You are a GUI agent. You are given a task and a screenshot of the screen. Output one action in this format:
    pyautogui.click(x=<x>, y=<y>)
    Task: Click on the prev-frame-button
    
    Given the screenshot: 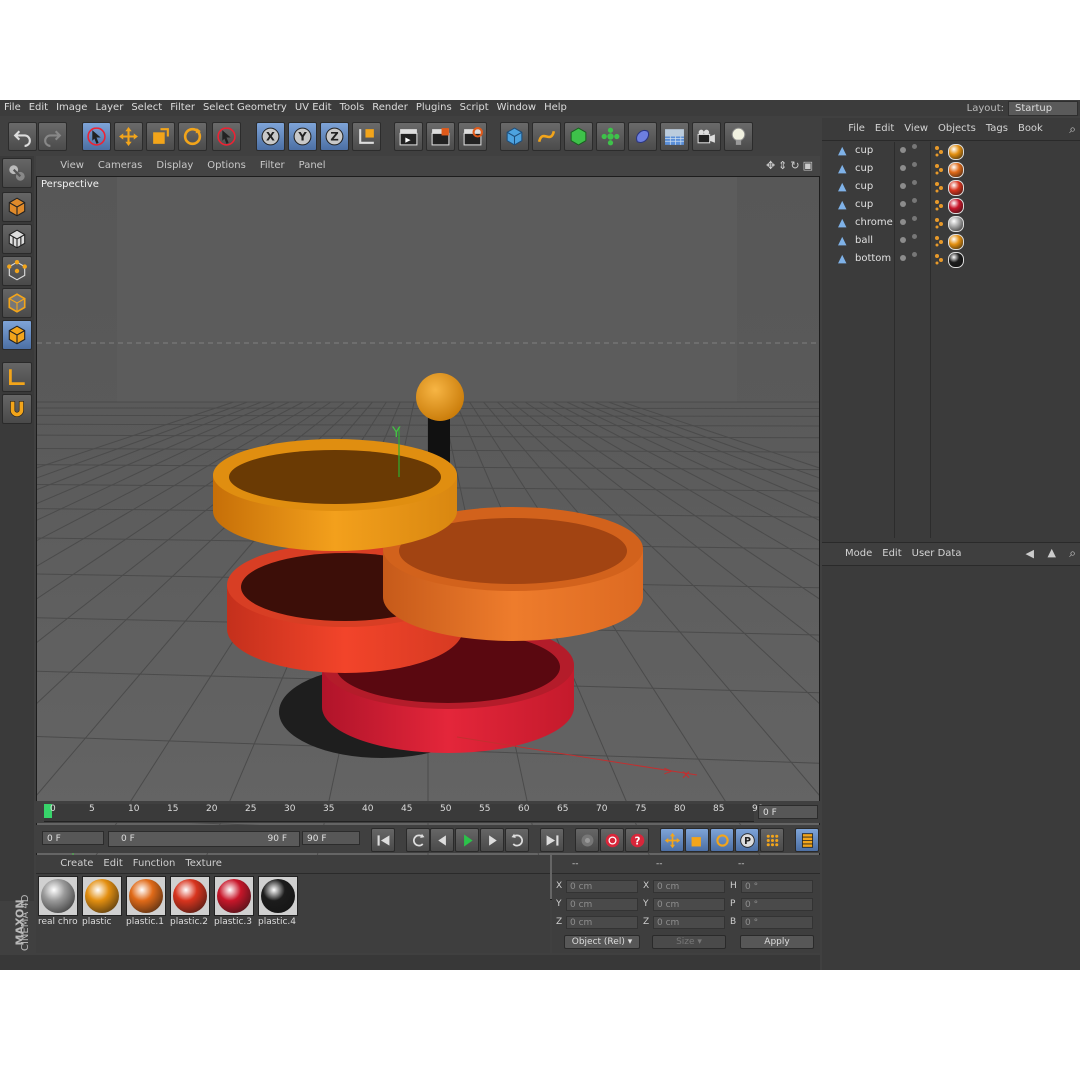 What is the action you would take?
    pyautogui.click(x=442, y=840)
    